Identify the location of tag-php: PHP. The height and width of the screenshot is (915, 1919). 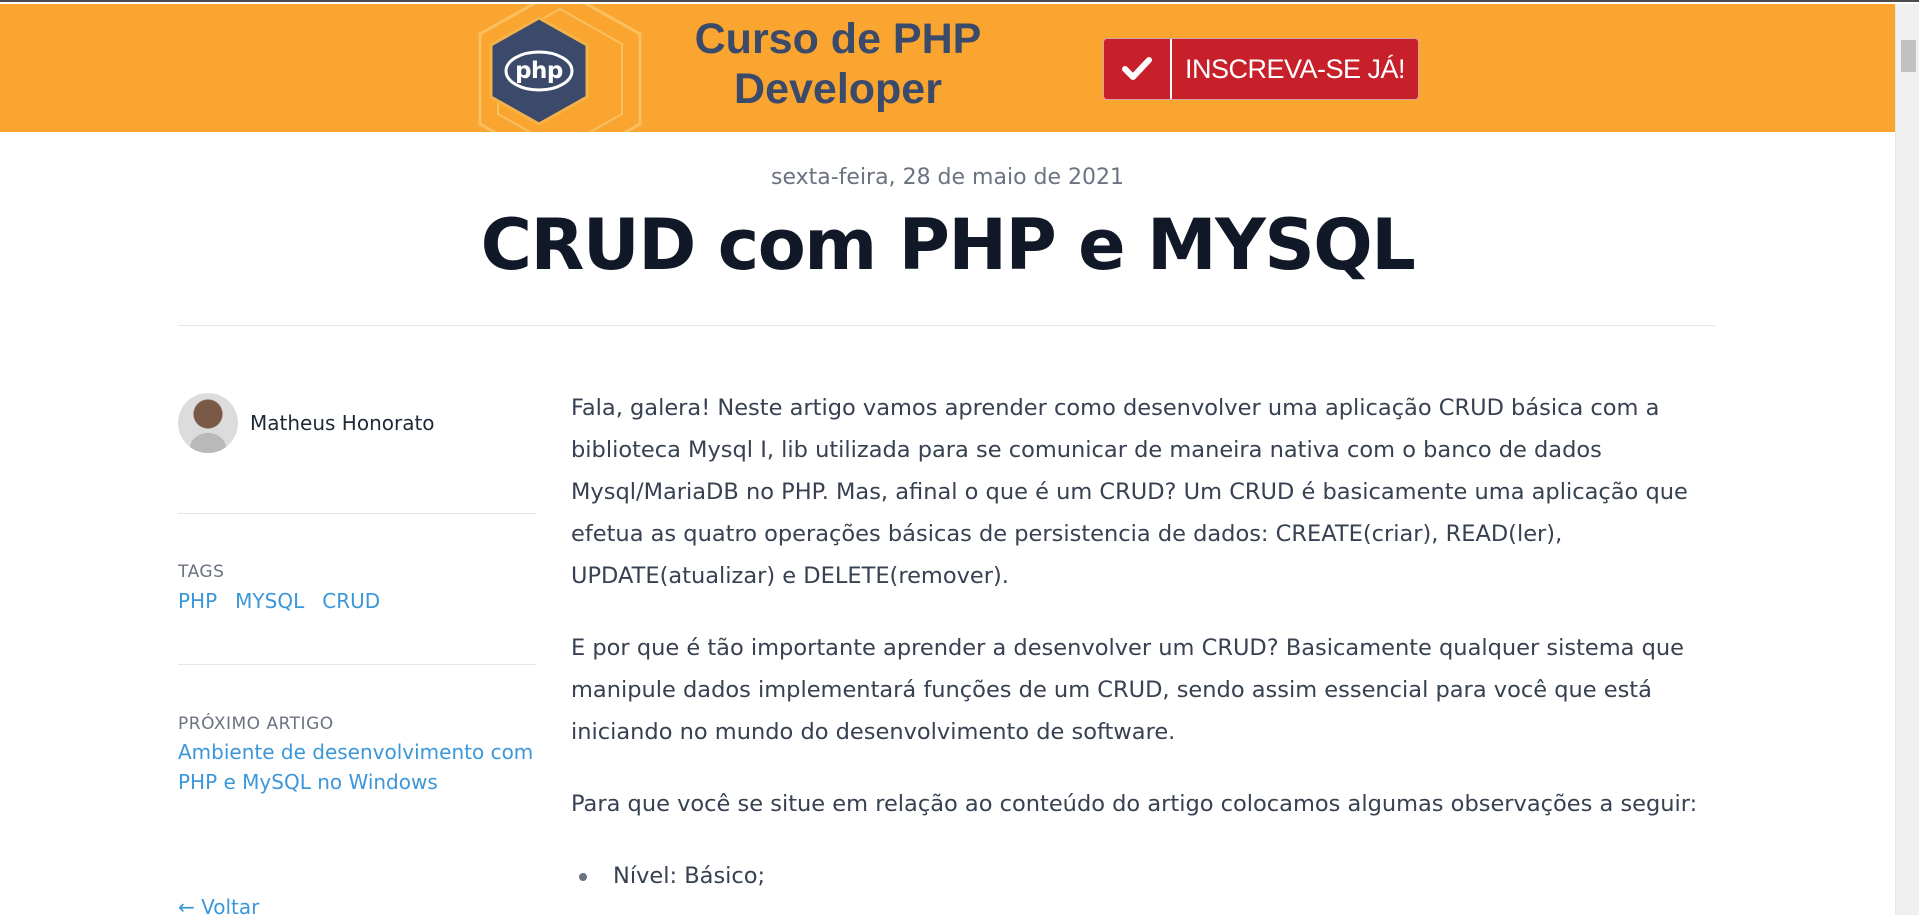
(197, 601).